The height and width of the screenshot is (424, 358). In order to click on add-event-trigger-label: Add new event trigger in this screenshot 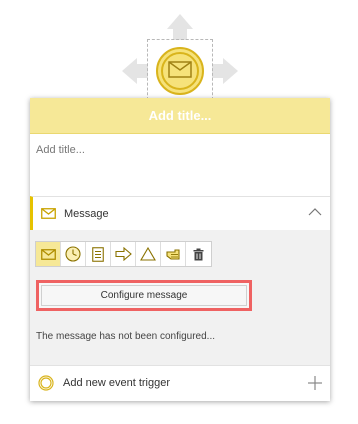, I will do `click(117, 382)`.